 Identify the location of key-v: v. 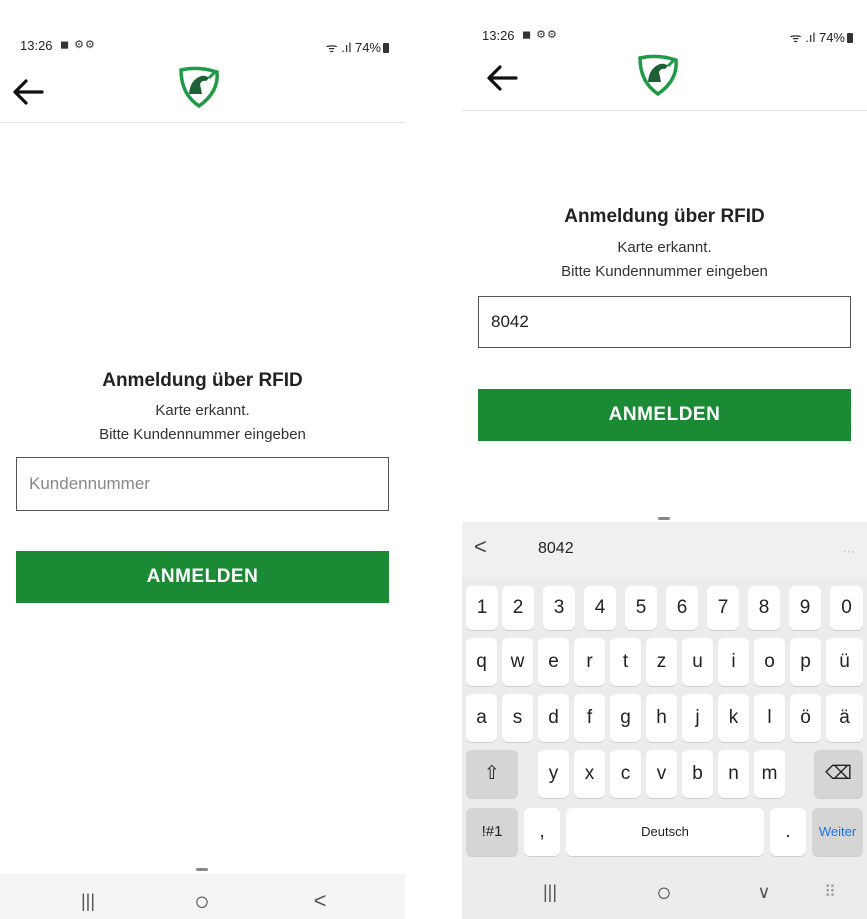
(661, 774).